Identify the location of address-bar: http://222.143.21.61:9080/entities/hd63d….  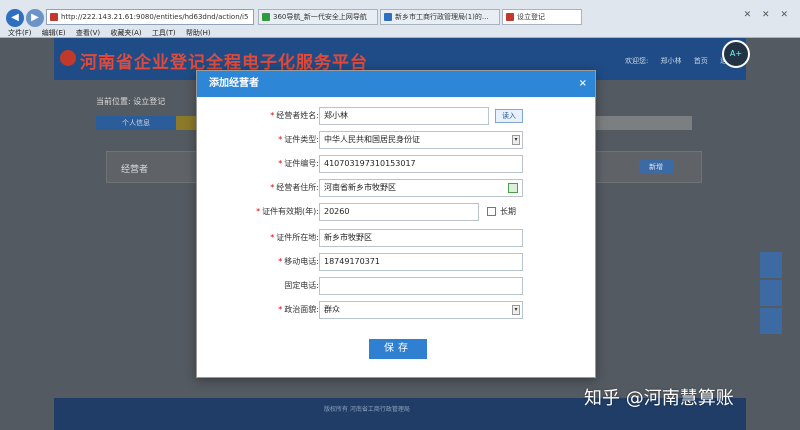
(150, 17).